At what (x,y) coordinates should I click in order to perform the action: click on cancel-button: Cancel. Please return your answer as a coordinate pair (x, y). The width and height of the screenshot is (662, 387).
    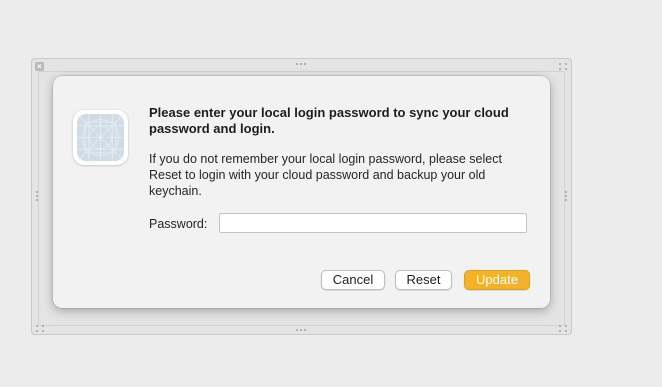
    Looking at the image, I should click on (353, 280).